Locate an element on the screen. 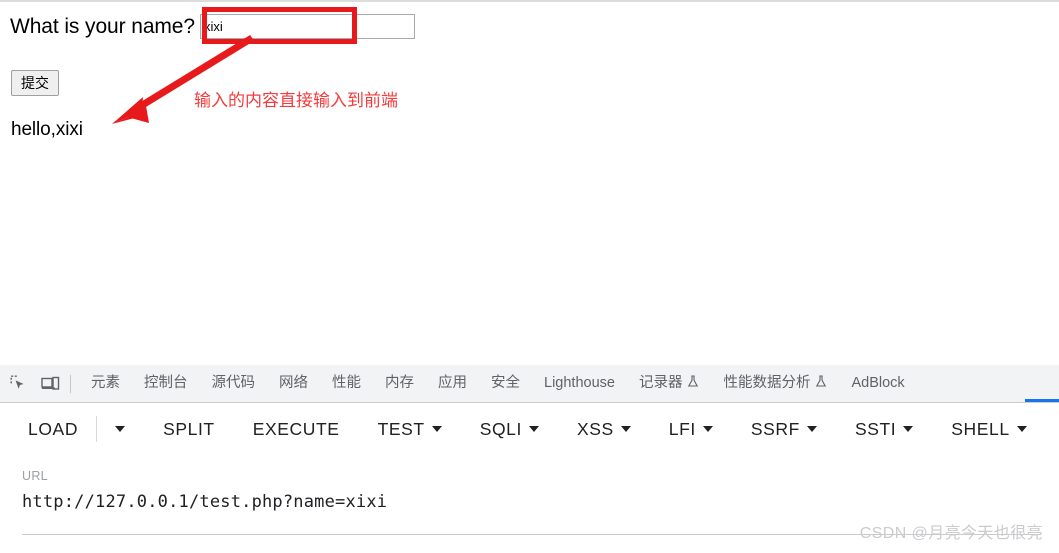 The width and height of the screenshot is (1059, 553). devtools-tabbar: 元素 控制台 源代码 网络 性能 内存 应用 安全 Lighthouse 记录器 is located at coordinates (529, 384).